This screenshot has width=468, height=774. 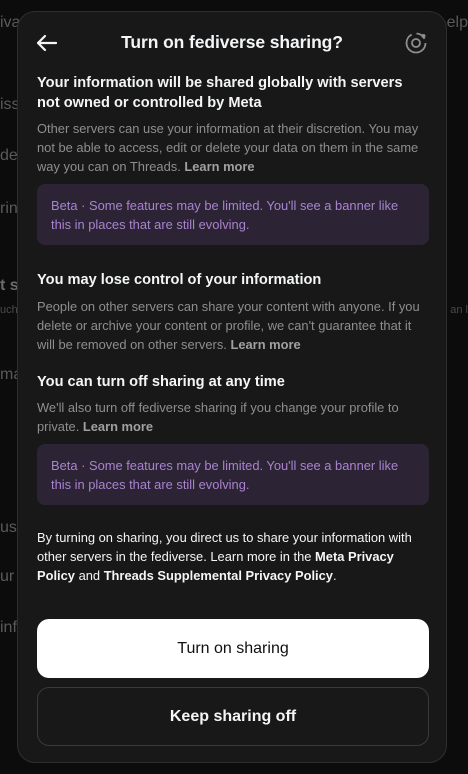 What do you see at coordinates (7, 576) in the screenshot?
I see `background-text: ur` at bounding box center [7, 576].